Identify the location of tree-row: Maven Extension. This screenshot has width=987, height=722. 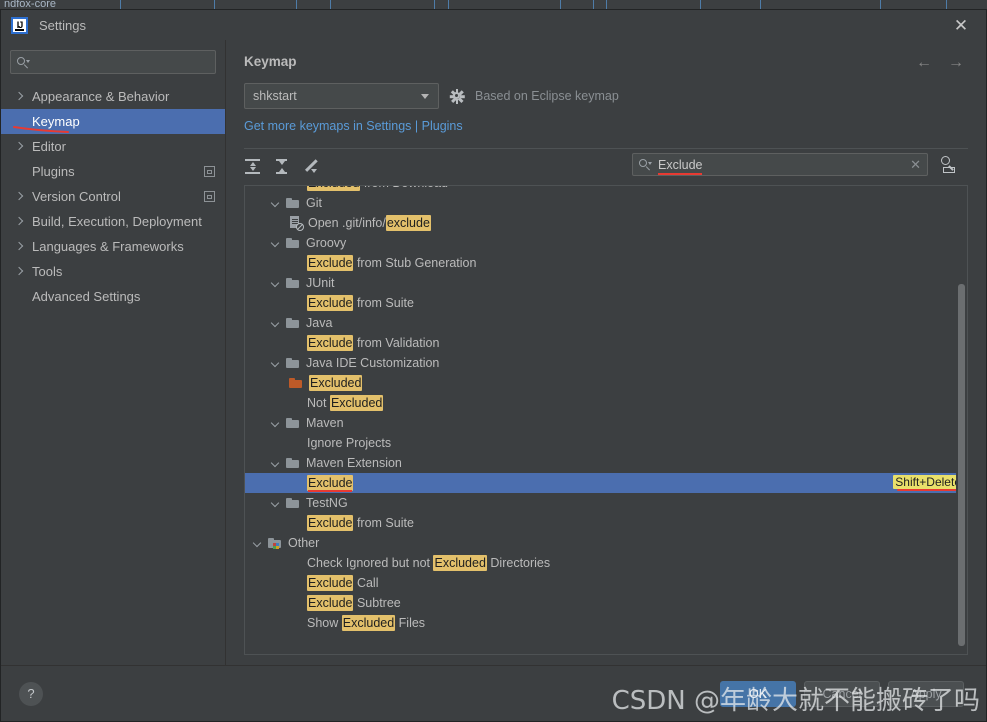
(606, 463).